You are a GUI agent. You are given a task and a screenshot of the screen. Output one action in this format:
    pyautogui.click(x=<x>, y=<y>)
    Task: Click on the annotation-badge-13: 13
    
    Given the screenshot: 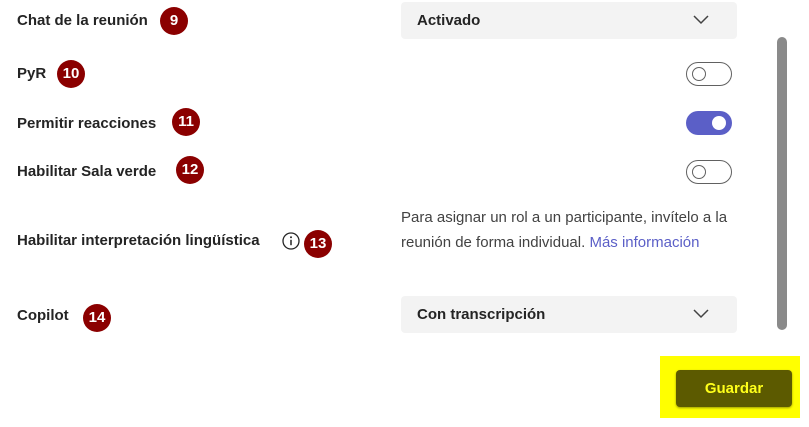 What is the action you would take?
    pyautogui.click(x=318, y=244)
    